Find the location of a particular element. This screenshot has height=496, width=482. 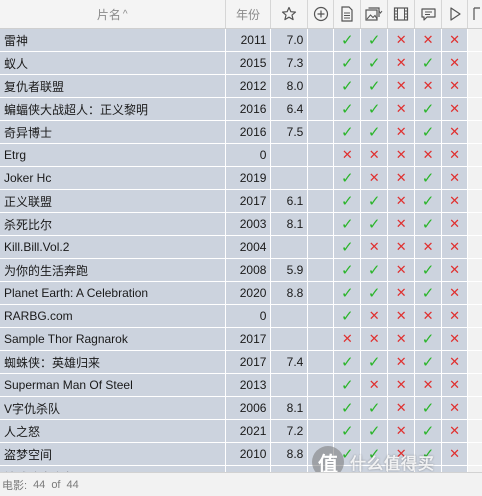

column-header-year: 年份 is located at coordinates (248, 14).